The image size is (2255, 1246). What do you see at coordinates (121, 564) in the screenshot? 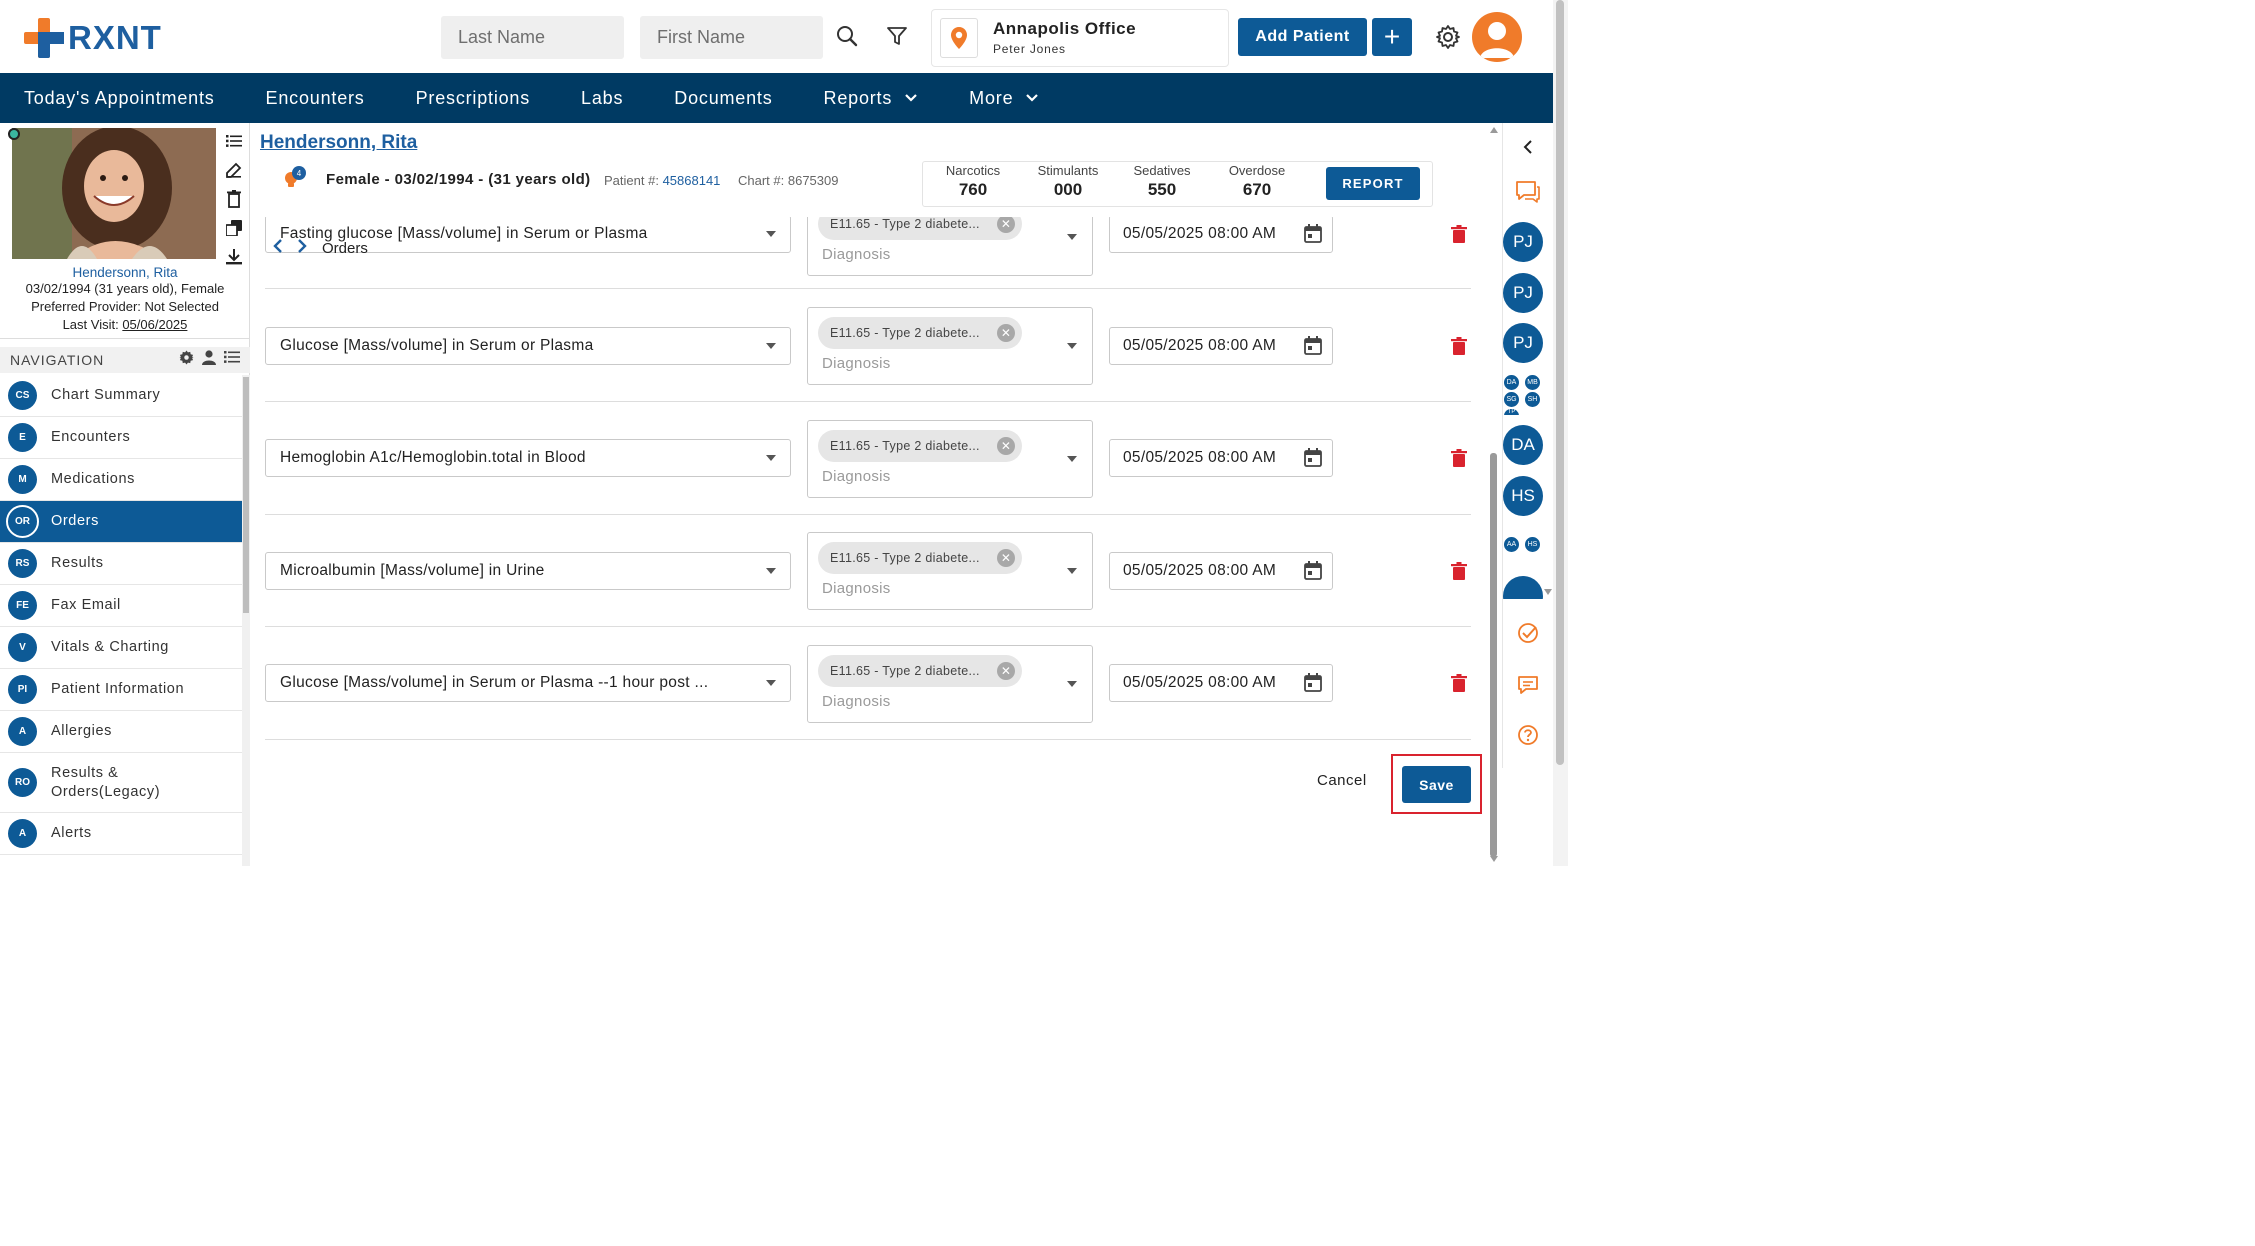
I see `sidebar-item-results: RS Results` at bounding box center [121, 564].